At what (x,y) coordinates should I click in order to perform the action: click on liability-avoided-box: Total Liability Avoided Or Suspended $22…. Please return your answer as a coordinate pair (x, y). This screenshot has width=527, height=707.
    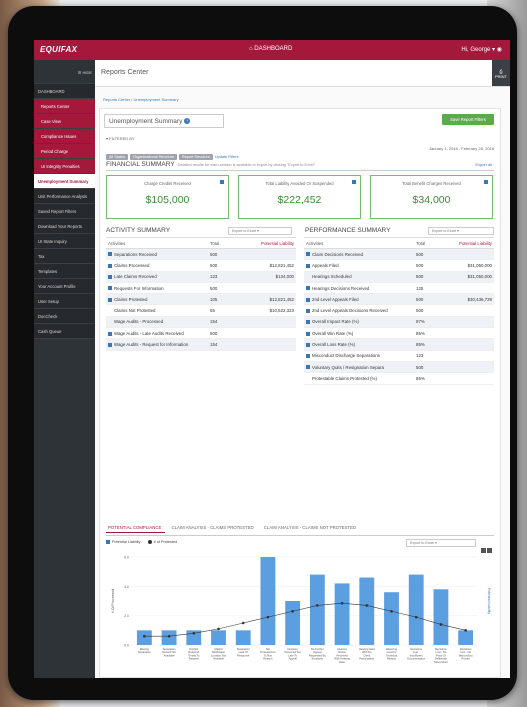
    Looking at the image, I should click on (299, 197).